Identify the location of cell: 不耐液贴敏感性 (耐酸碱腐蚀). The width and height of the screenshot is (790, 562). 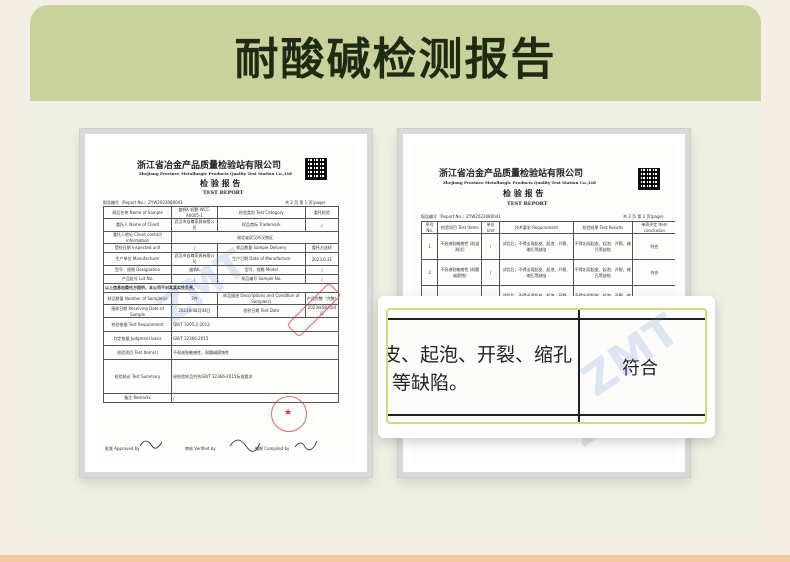
(460, 272).